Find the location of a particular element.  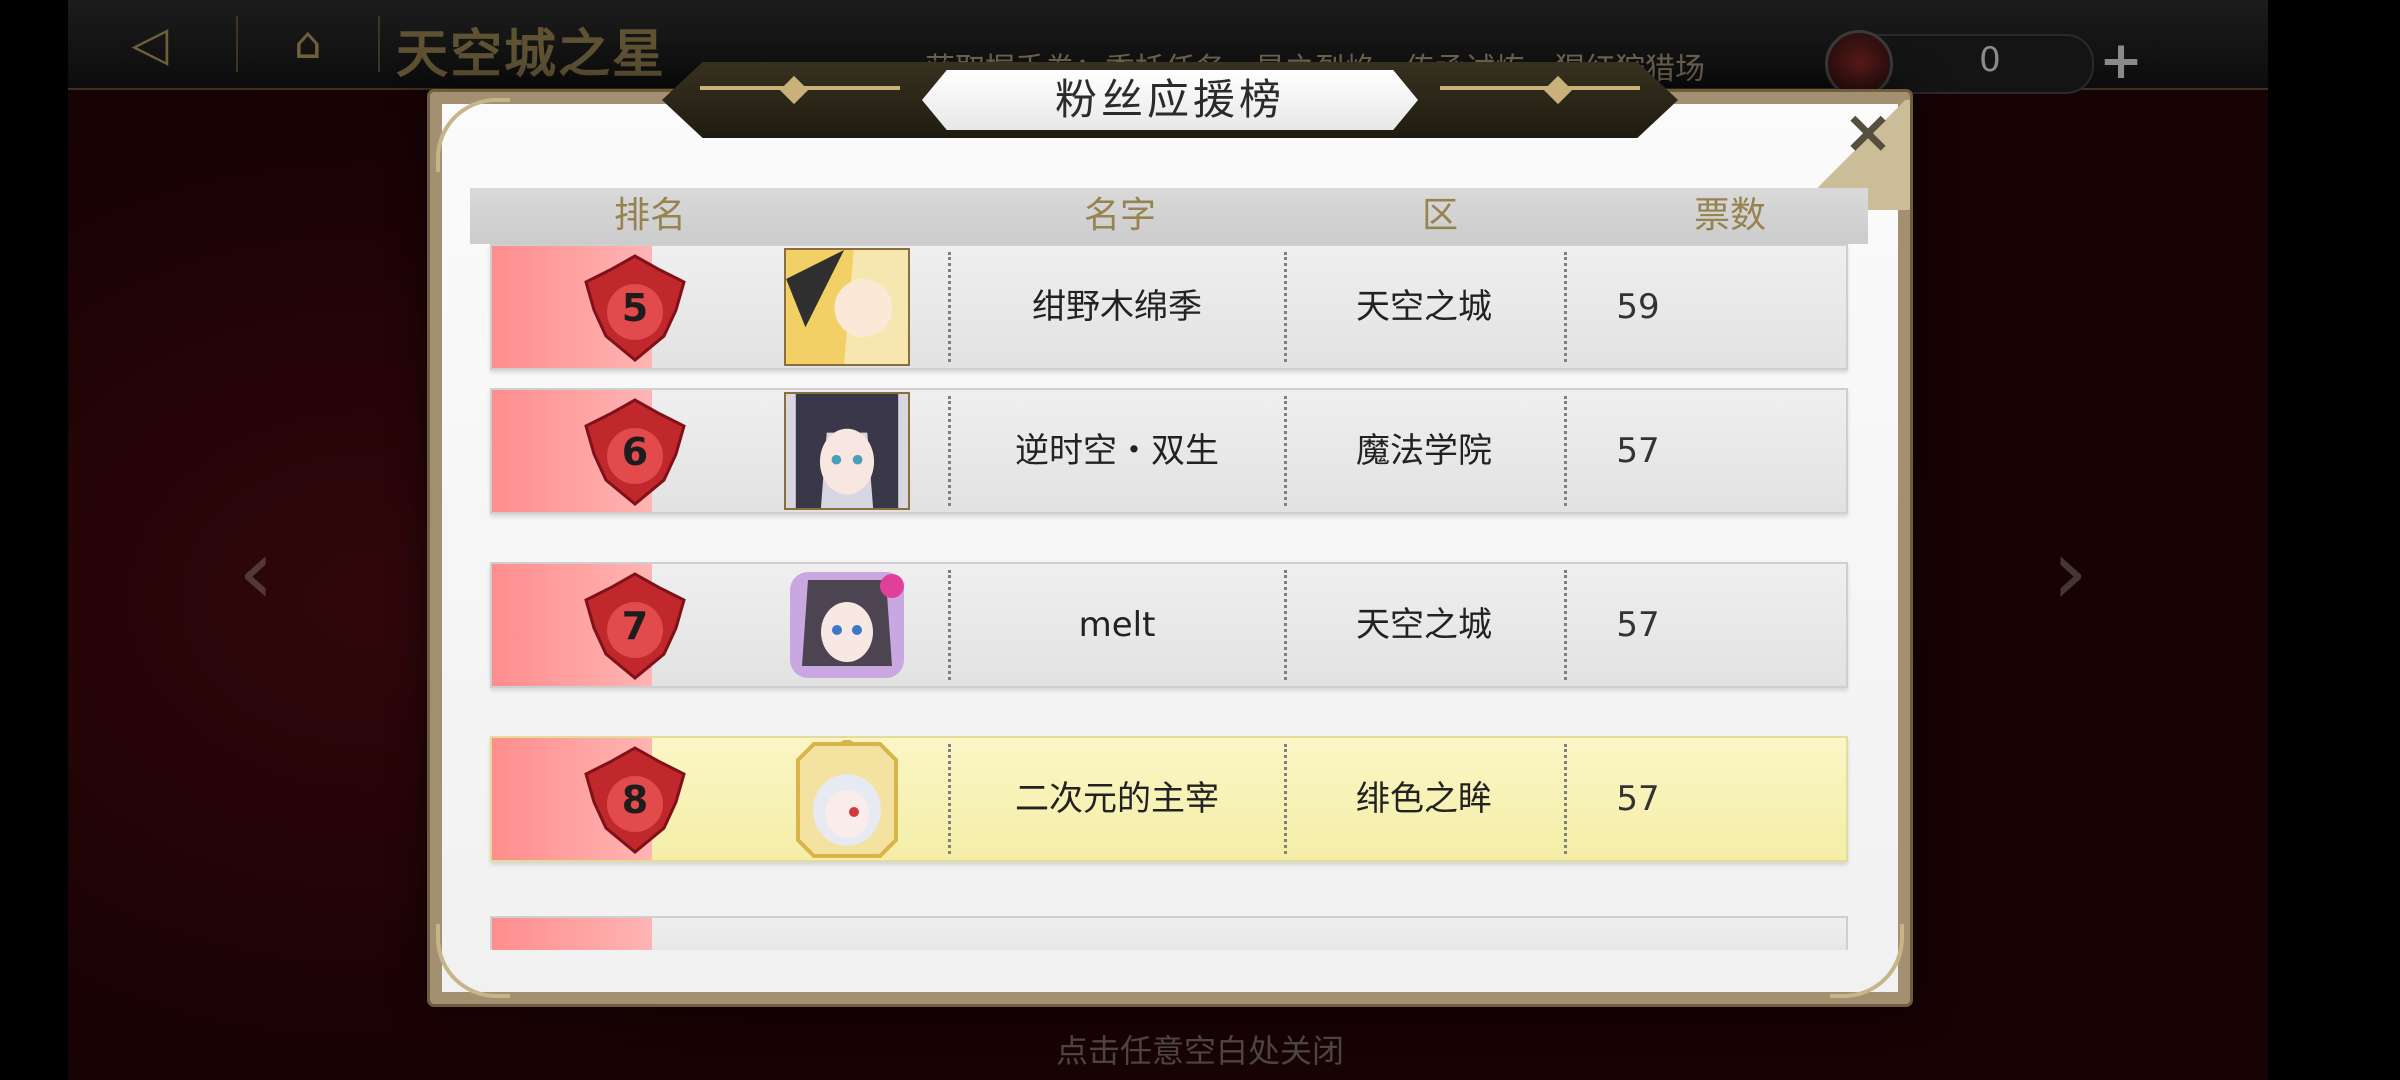

ticket-icon is located at coordinates (1859, 64).